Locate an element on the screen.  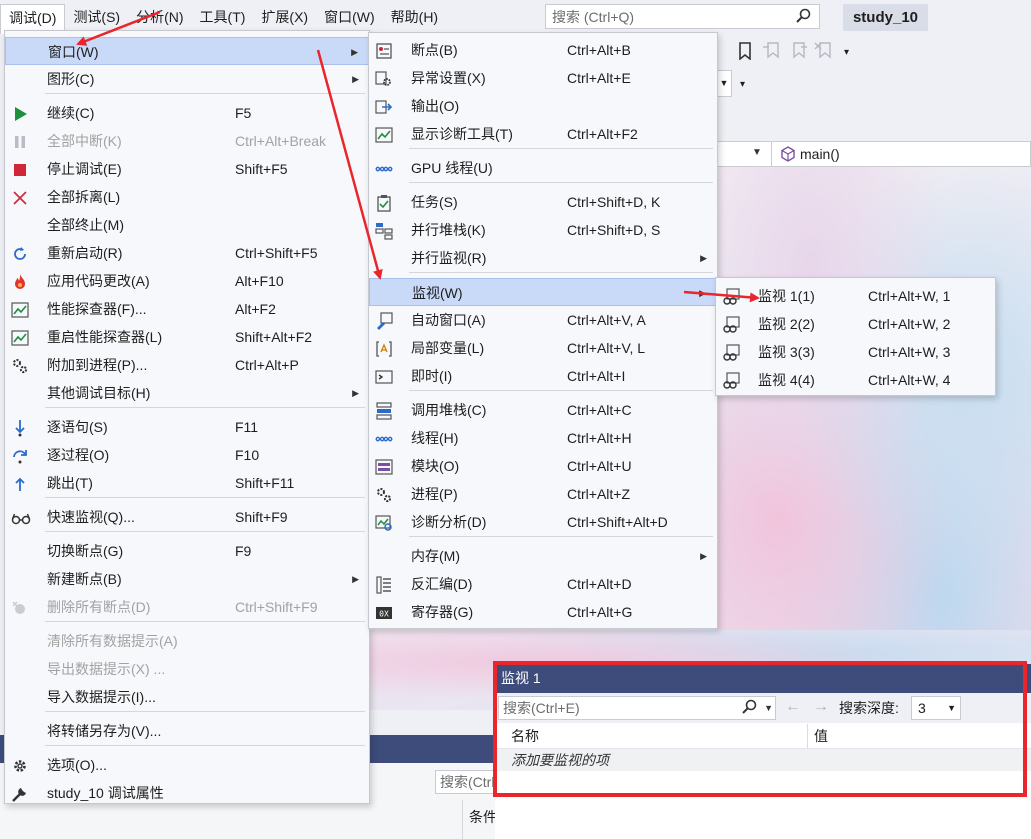
window-menu-item-shortcut: Ctrl+Alt+F2 is located at coordinates (602, 134).